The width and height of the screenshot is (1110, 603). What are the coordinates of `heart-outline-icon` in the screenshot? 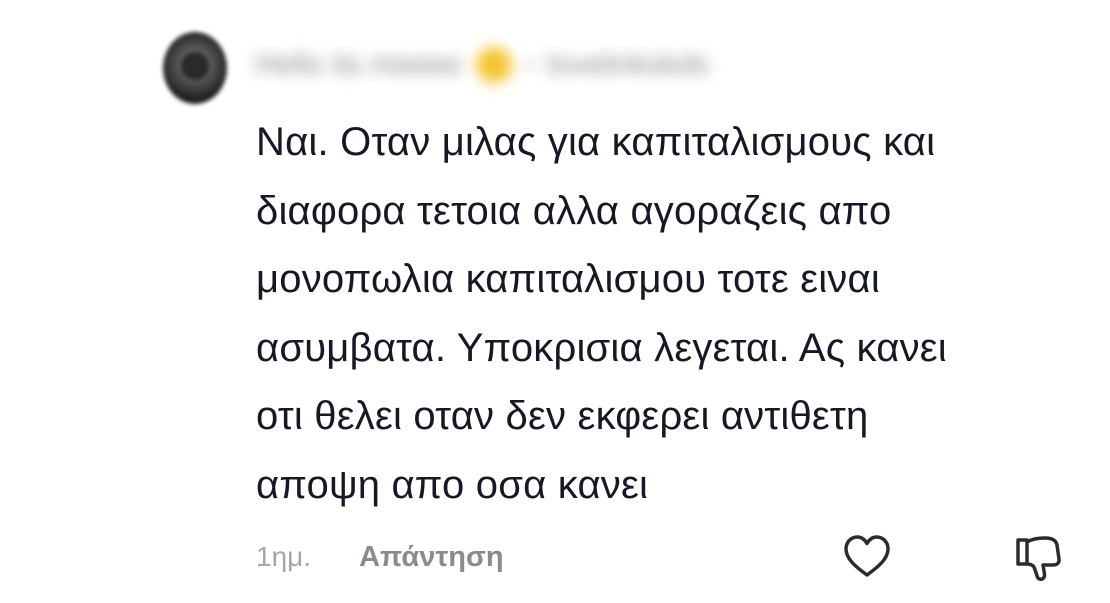 It's located at (867, 556).